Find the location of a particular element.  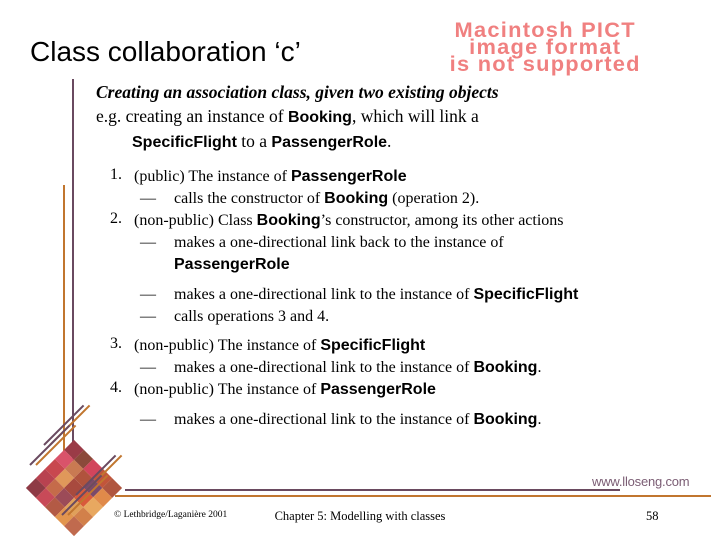

footer-page-number: 58 is located at coordinates (652, 516).